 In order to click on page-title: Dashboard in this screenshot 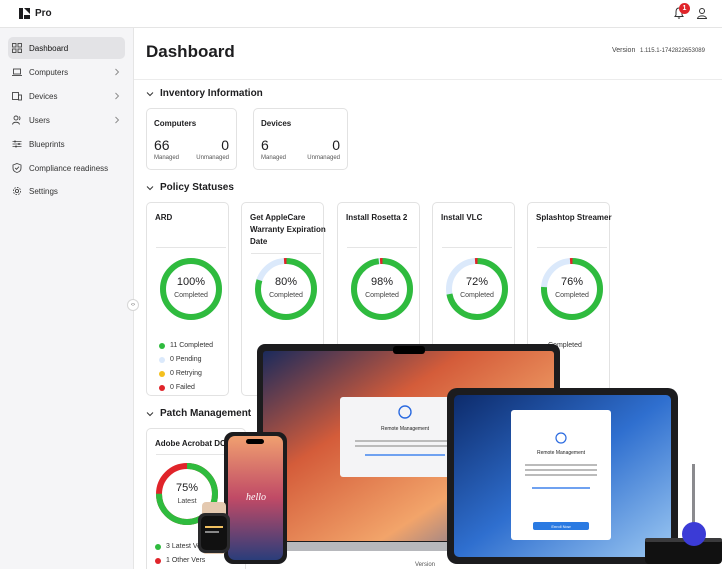, I will do `click(190, 51)`.